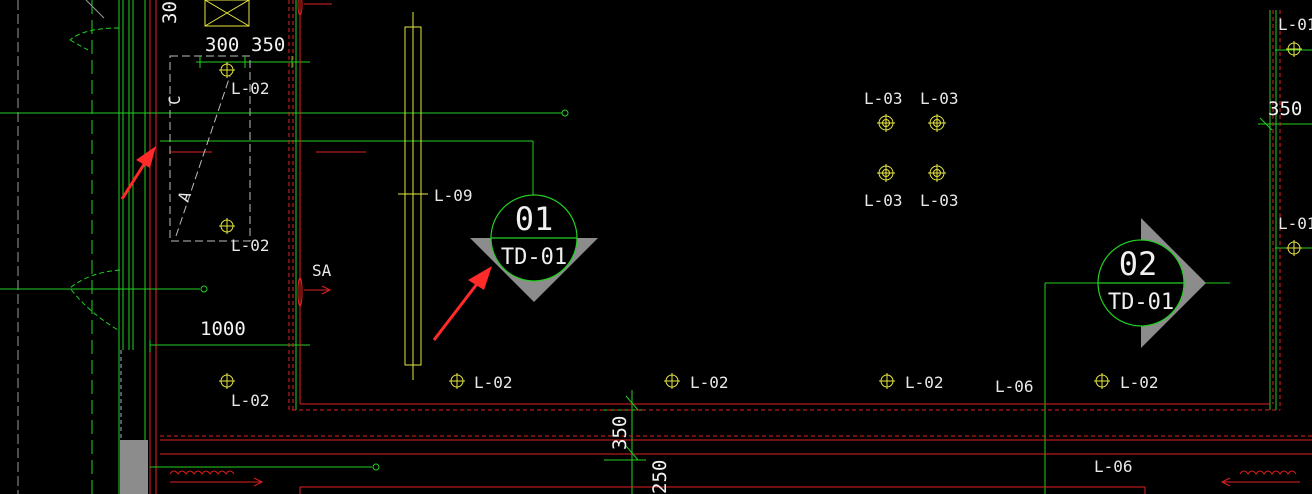 This screenshot has height=494, width=1312. Describe the element at coordinates (174, 100) in the screenshot. I see `c-mark: C` at that location.